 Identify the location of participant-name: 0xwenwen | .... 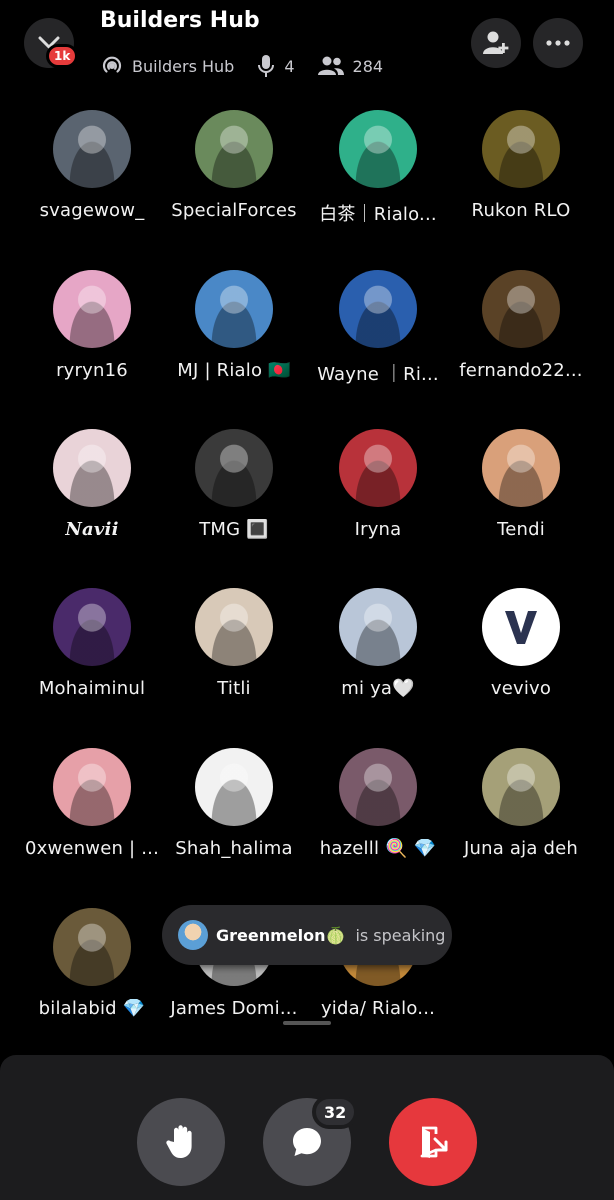
(92, 848).